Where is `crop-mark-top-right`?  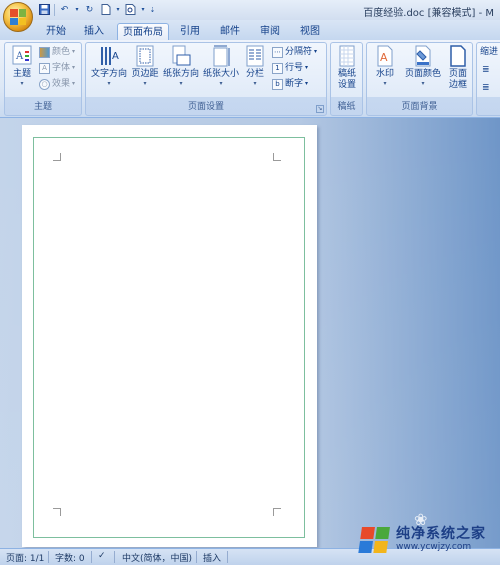 crop-mark-top-right is located at coordinates (277, 157).